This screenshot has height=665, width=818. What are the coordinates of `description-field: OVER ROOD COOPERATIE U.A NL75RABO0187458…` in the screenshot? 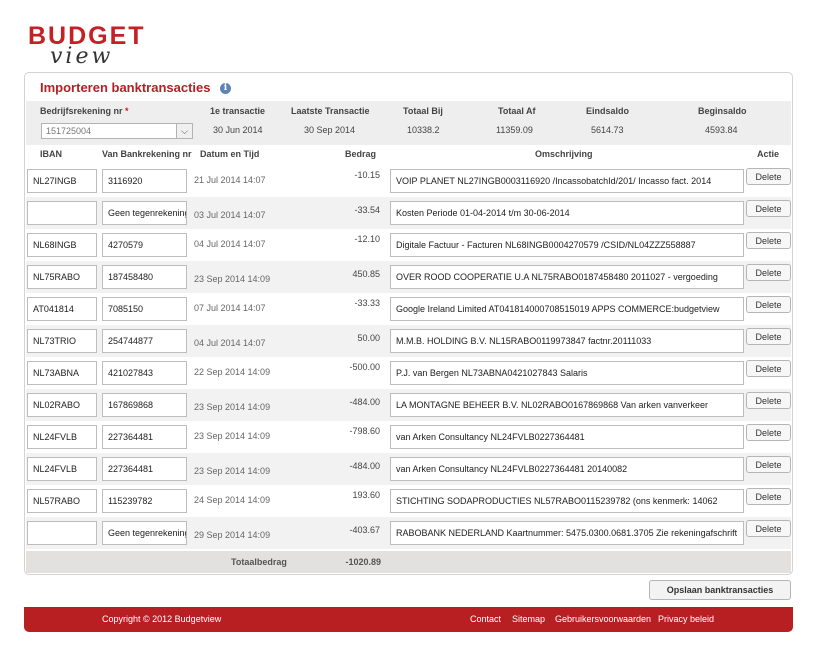 It's located at (567, 277).